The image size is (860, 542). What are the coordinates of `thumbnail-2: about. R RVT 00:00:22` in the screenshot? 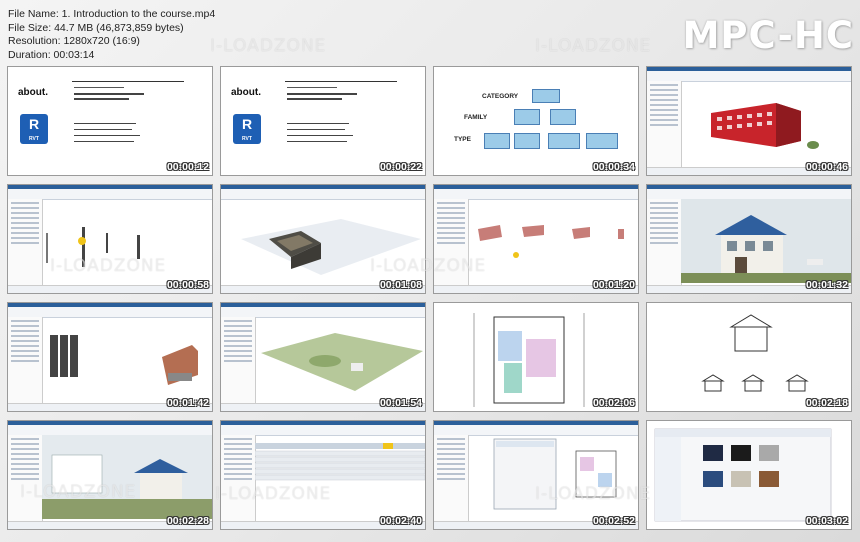 It's located at (323, 121).